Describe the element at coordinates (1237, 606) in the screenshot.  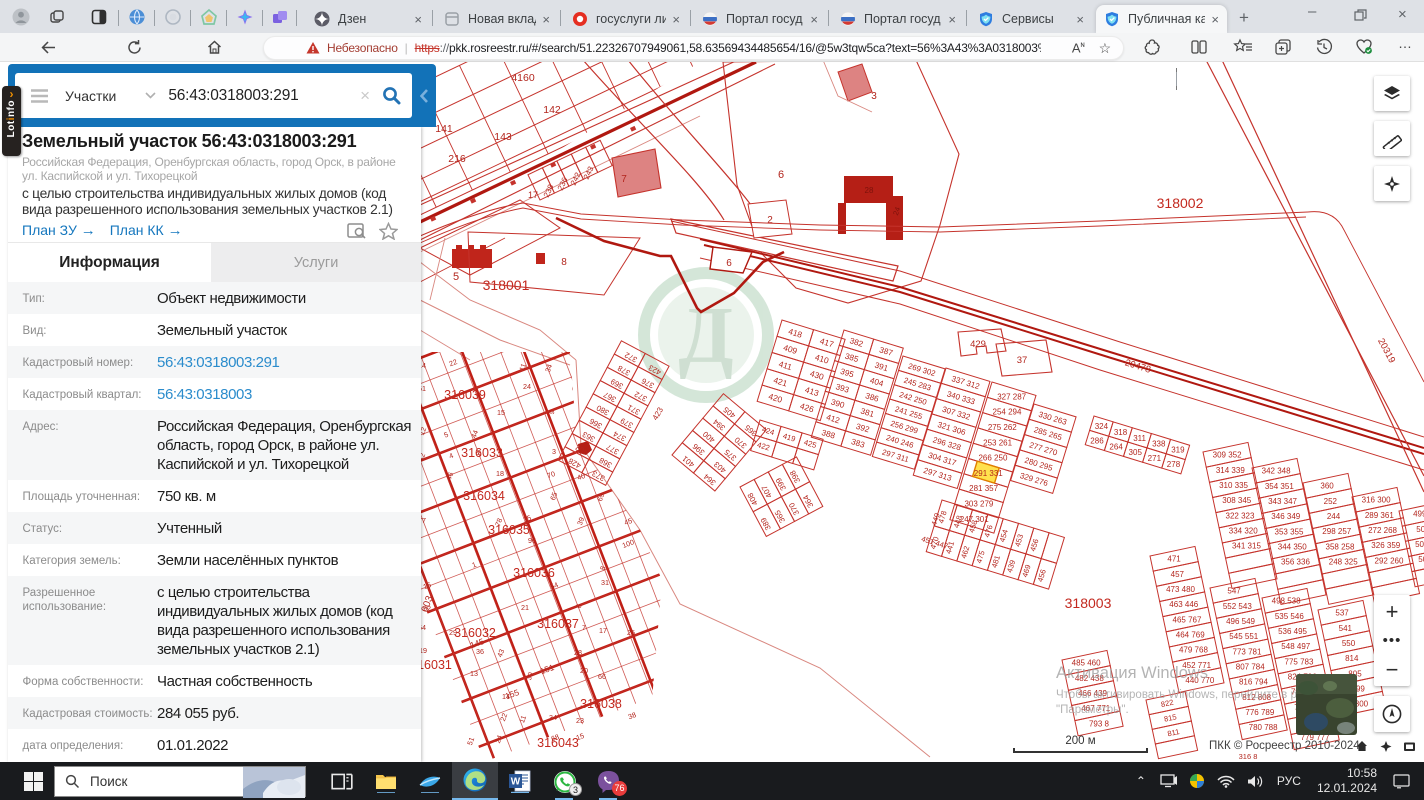
I see `svg-text: 552 543` at that location.